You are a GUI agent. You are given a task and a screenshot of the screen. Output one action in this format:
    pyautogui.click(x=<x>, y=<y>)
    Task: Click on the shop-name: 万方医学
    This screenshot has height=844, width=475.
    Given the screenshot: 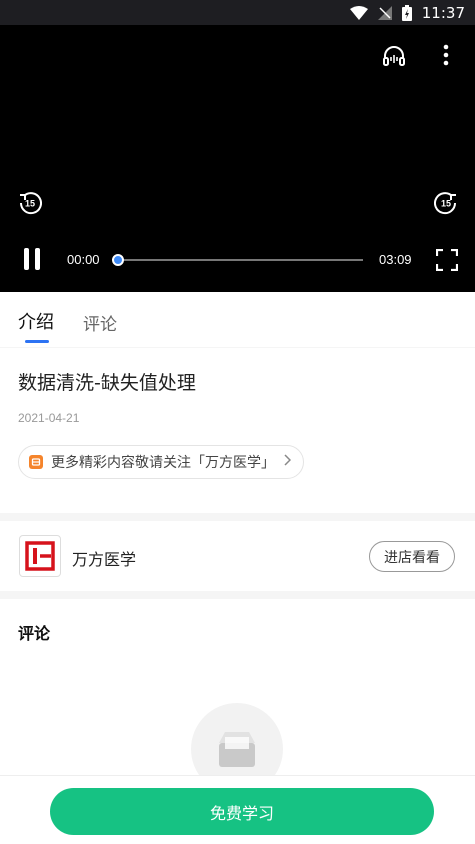 What is the action you would take?
    pyautogui.click(x=104, y=558)
    